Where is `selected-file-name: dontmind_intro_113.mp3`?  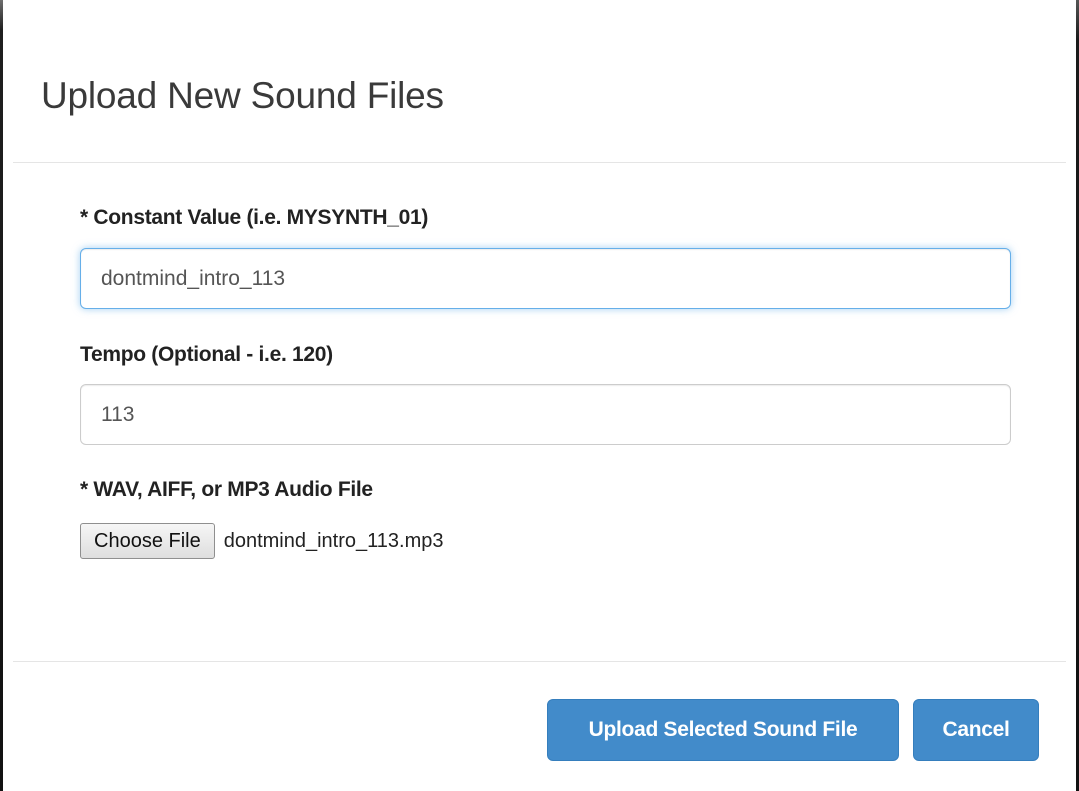
selected-file-name: dontmind_intro_113.mp3 is located at coordinates (333, 540).